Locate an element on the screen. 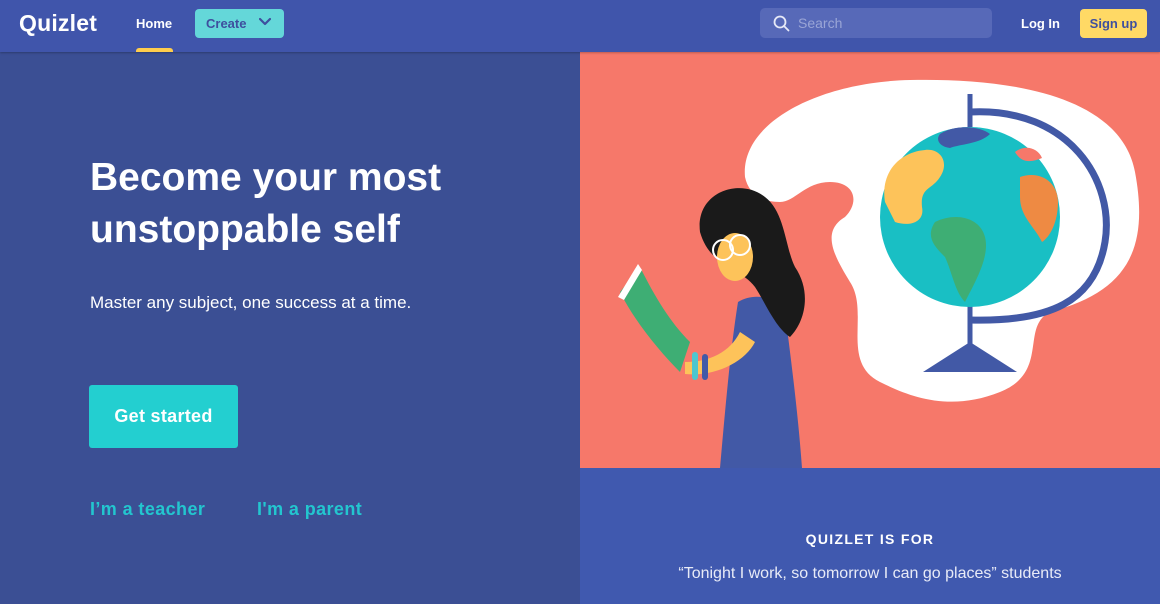 The image size is (1160, 604). log-in-link: Log In is located at coordinates (1040, 23).